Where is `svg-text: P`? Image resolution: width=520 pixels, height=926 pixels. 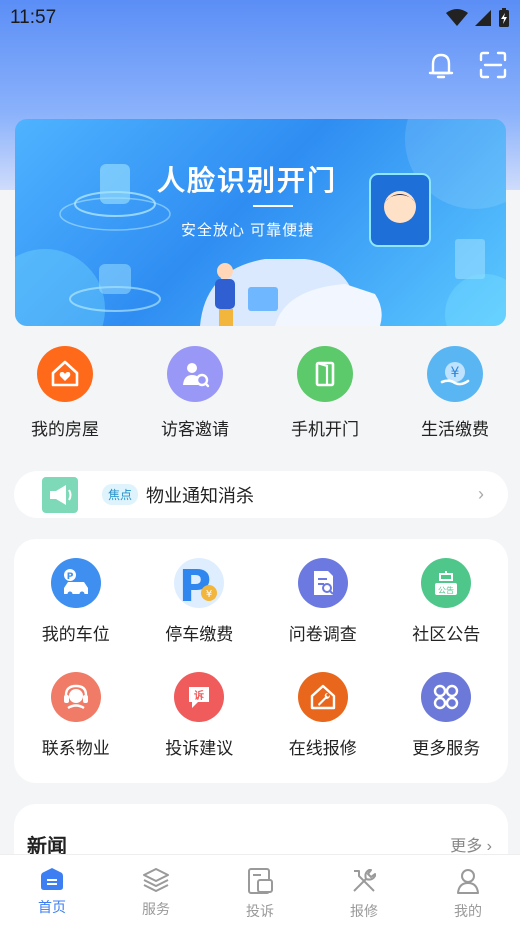 svg-text: P is located at coordinates (69, 577).